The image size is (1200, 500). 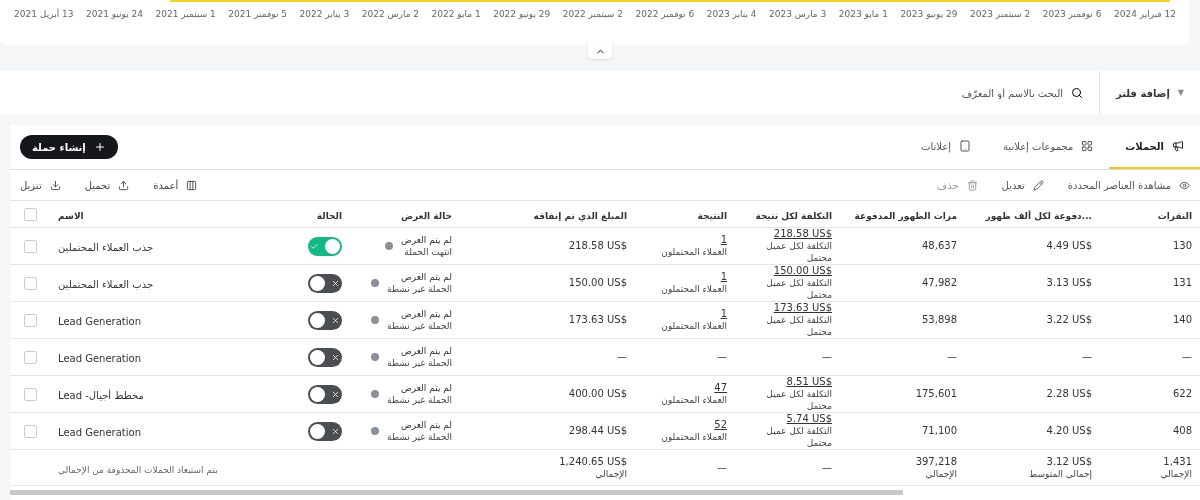 I want to click on search-icon, so click(x=1076, y=93).